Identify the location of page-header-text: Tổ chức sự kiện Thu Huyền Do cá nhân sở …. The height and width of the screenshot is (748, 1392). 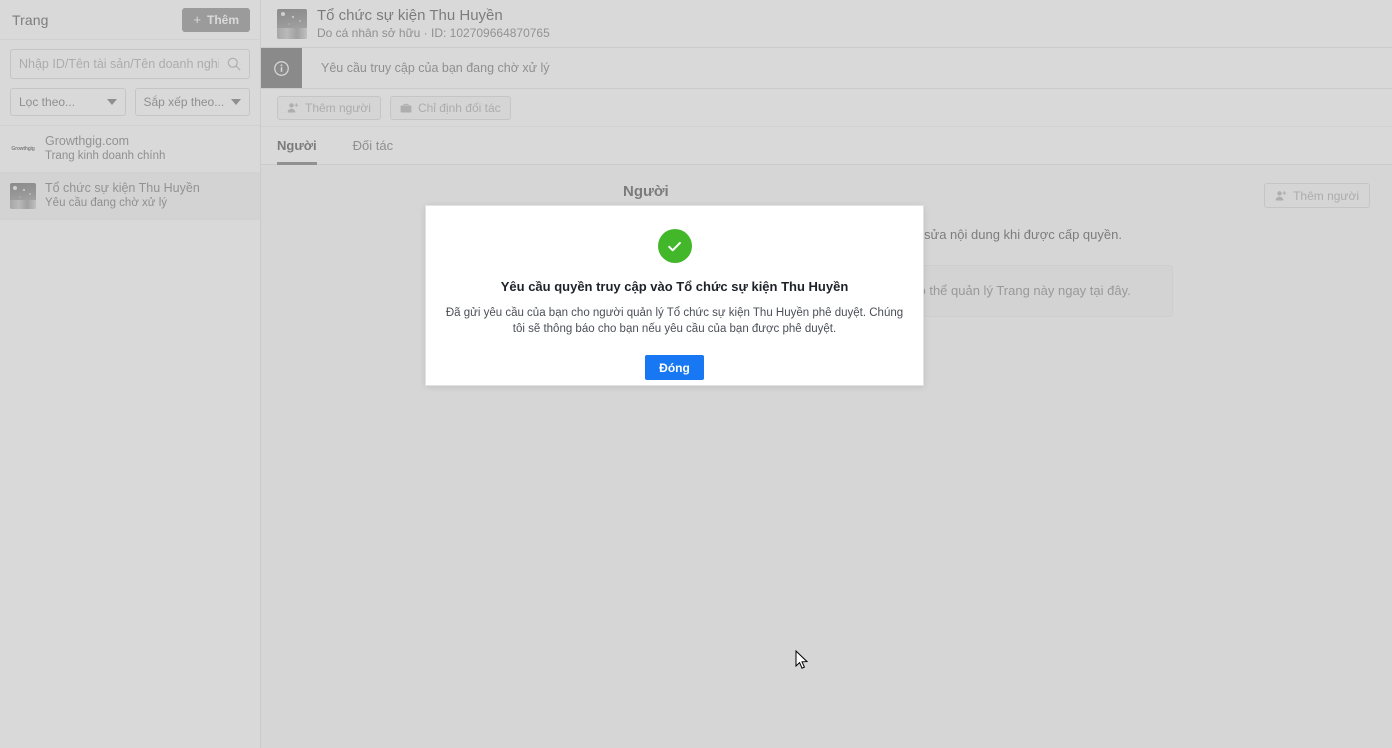
(433, 23).